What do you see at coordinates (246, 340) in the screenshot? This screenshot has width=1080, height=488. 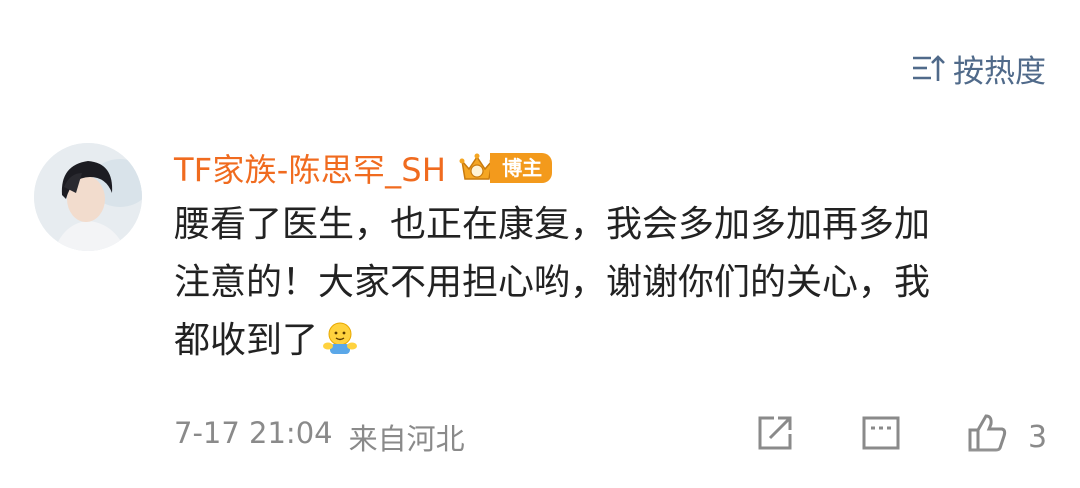 I see `comment-line-text: 都收到了` at bounding box center [246, 340].